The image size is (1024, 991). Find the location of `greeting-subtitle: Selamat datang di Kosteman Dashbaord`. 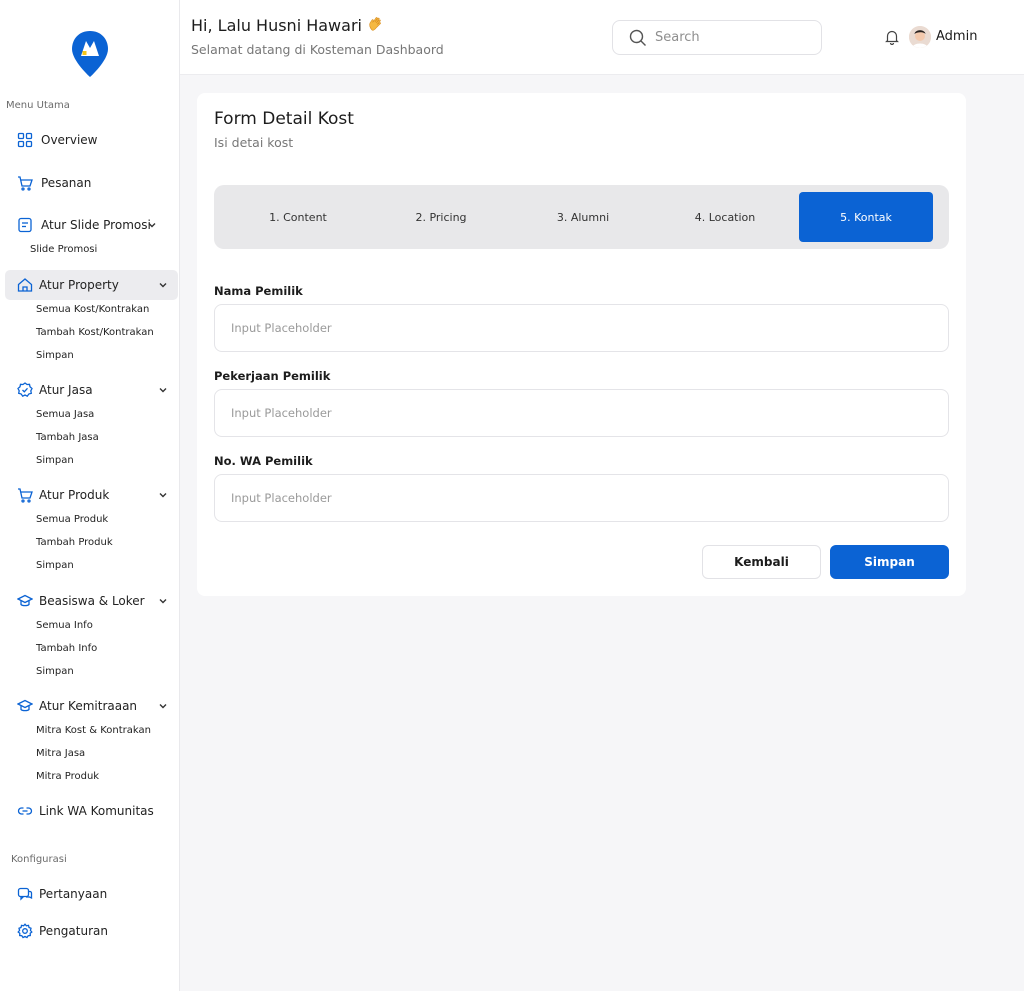

greeting-subtitle: Selamat datang di Kosteman Dashbaord is located at coordinates (317, 49).